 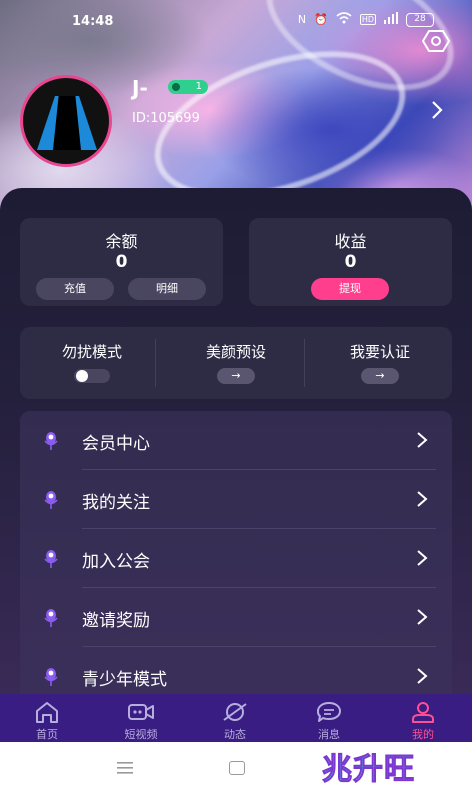 I want to click on alarm-icon: ⏰, so click(x=321, y=19).